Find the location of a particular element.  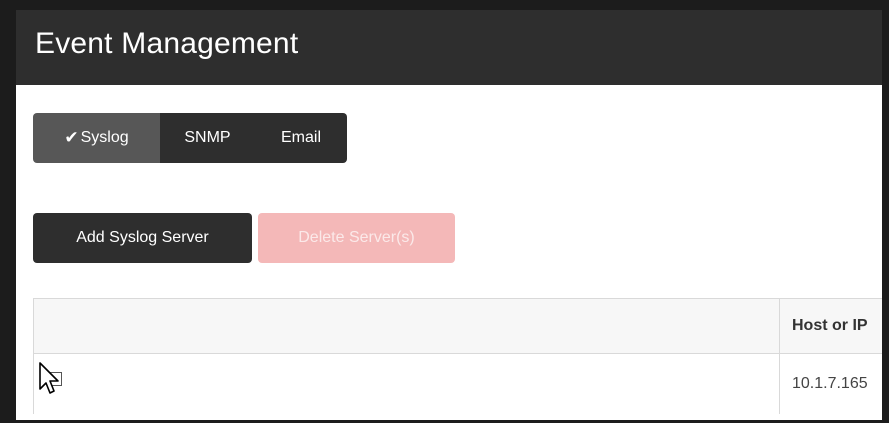

checkmark-icon: ✔ is located at coordinates (71, 137).